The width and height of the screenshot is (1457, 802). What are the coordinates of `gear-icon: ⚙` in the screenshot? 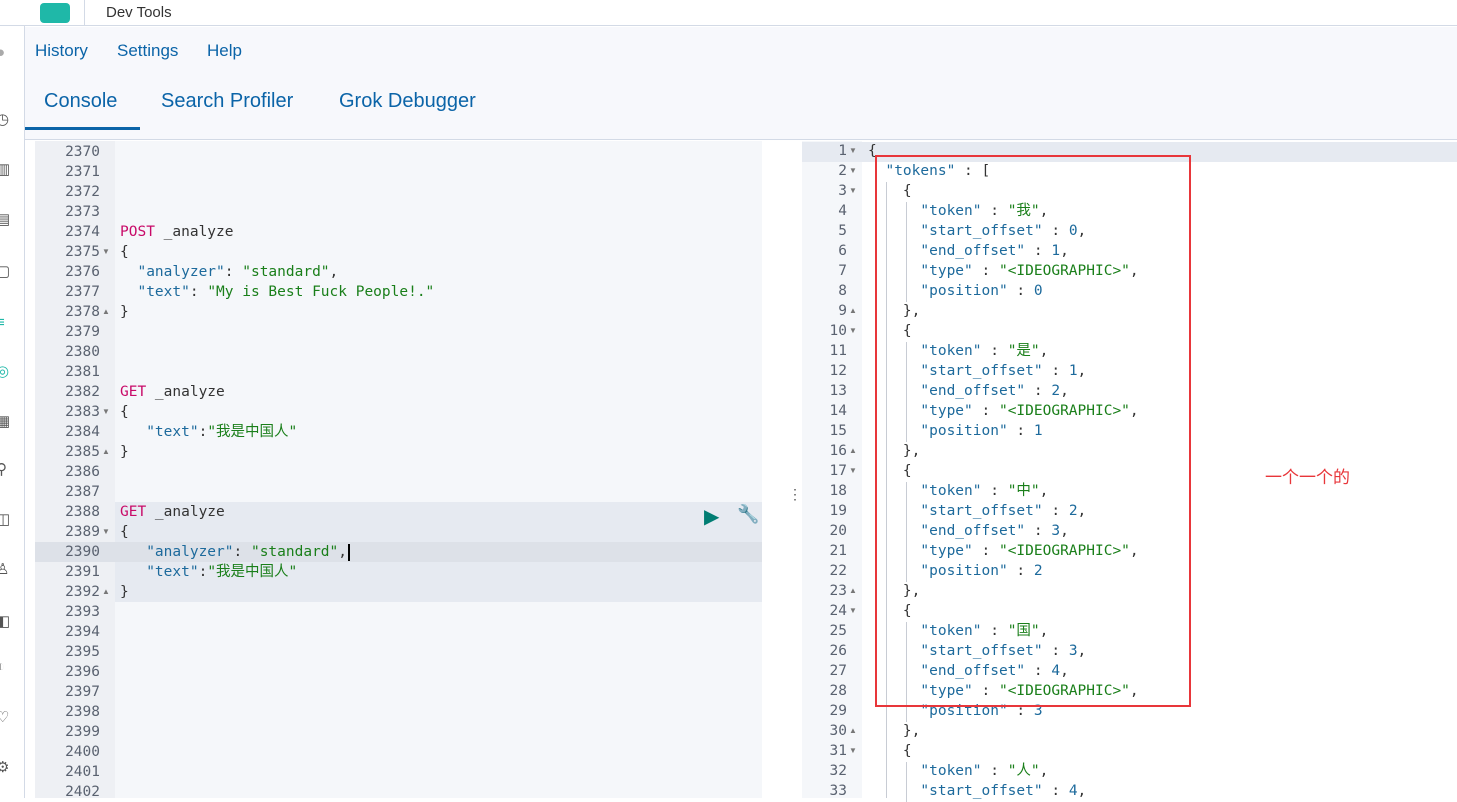 It's located at (5, 767).